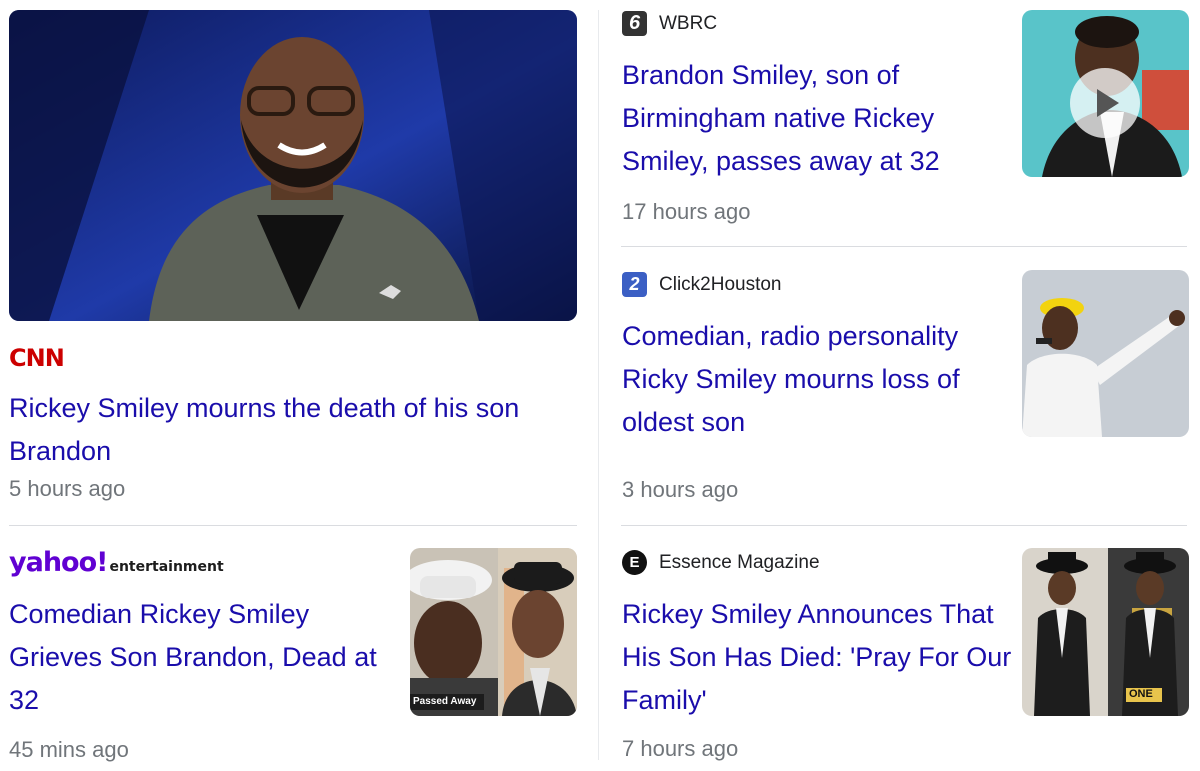 This screenshot has height=771, width=1200. I want to click on source-click2houston: 2 Click2Houston, so click(702, 284).